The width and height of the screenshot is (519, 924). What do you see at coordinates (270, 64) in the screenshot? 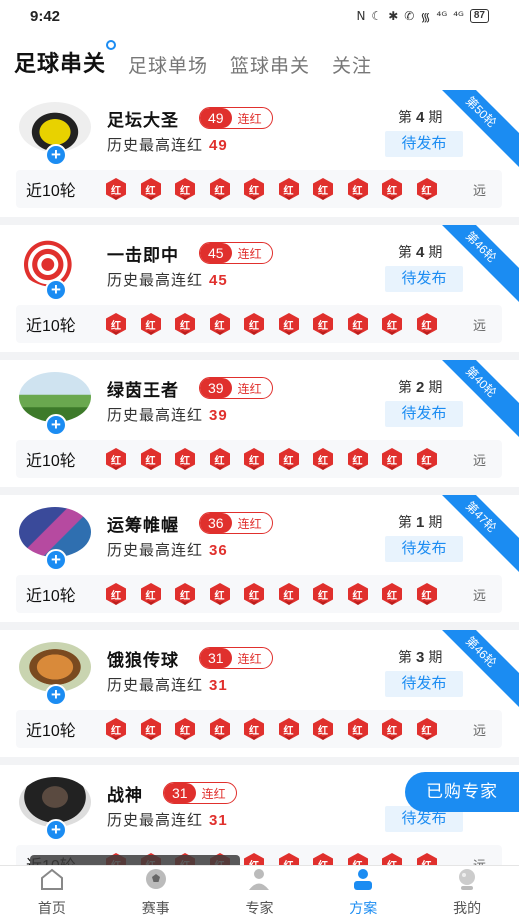
I see `tab-basketball-parlay: 篮球串关` at bounding box center [270, 64].